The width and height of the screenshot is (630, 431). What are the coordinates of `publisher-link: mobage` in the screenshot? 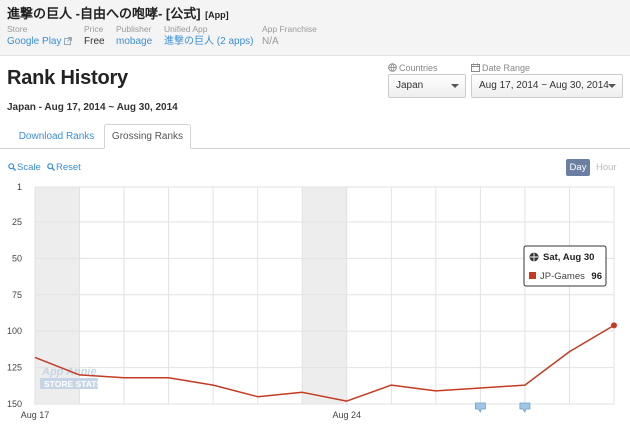 It's located at (134, 42).